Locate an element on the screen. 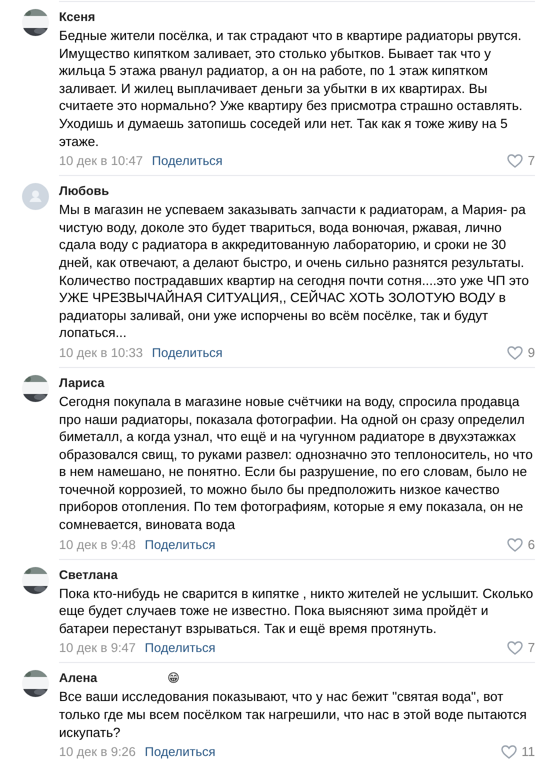  like-button: 6 is located at coordinates (520, 544).